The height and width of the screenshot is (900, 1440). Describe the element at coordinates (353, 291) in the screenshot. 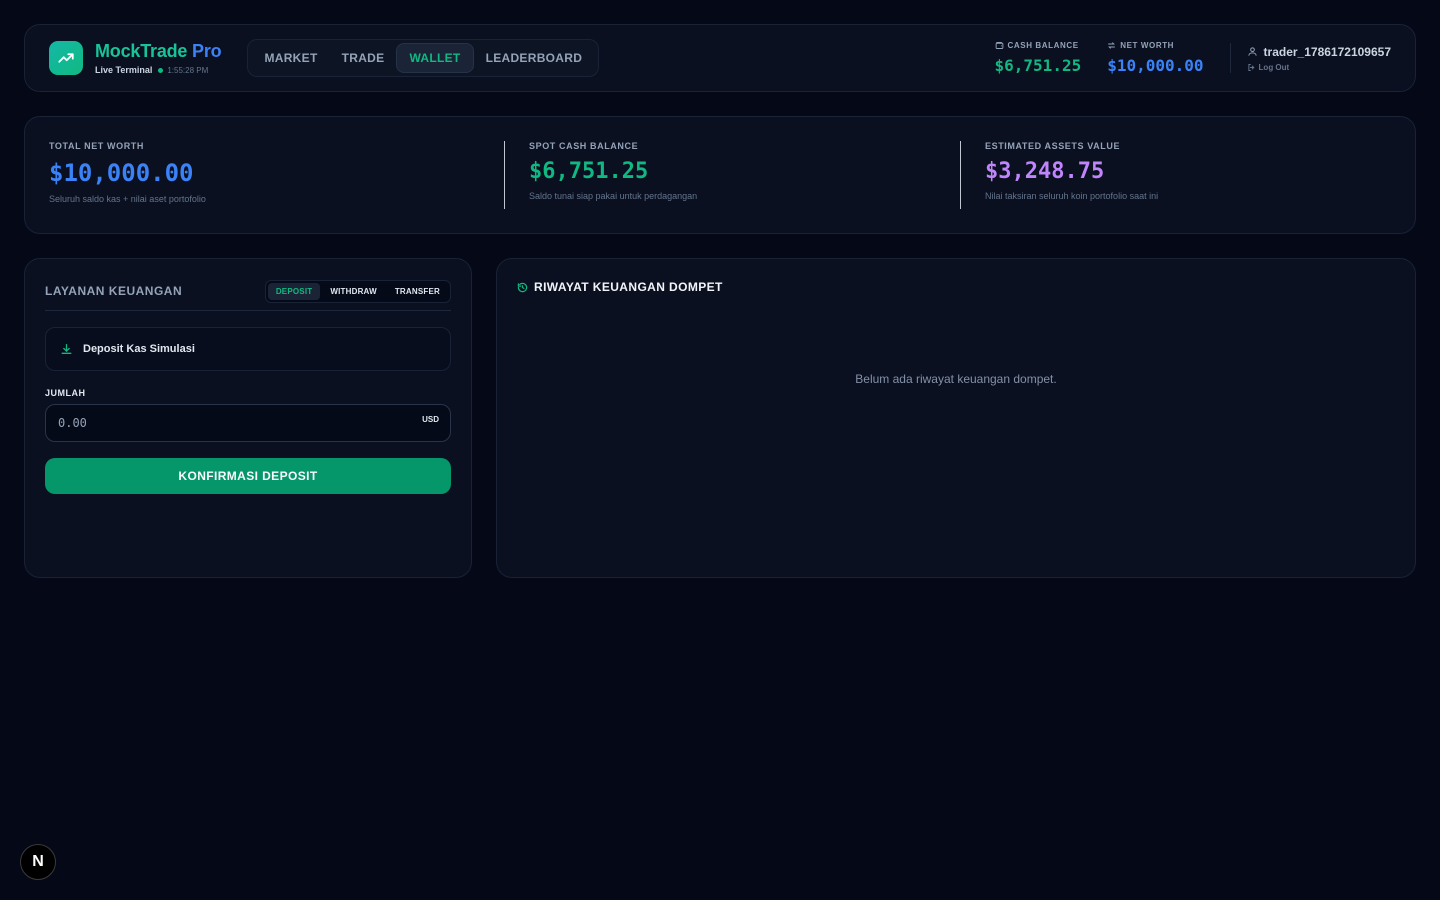

I see `tab-withdraw: WITHDRAW` at that location.